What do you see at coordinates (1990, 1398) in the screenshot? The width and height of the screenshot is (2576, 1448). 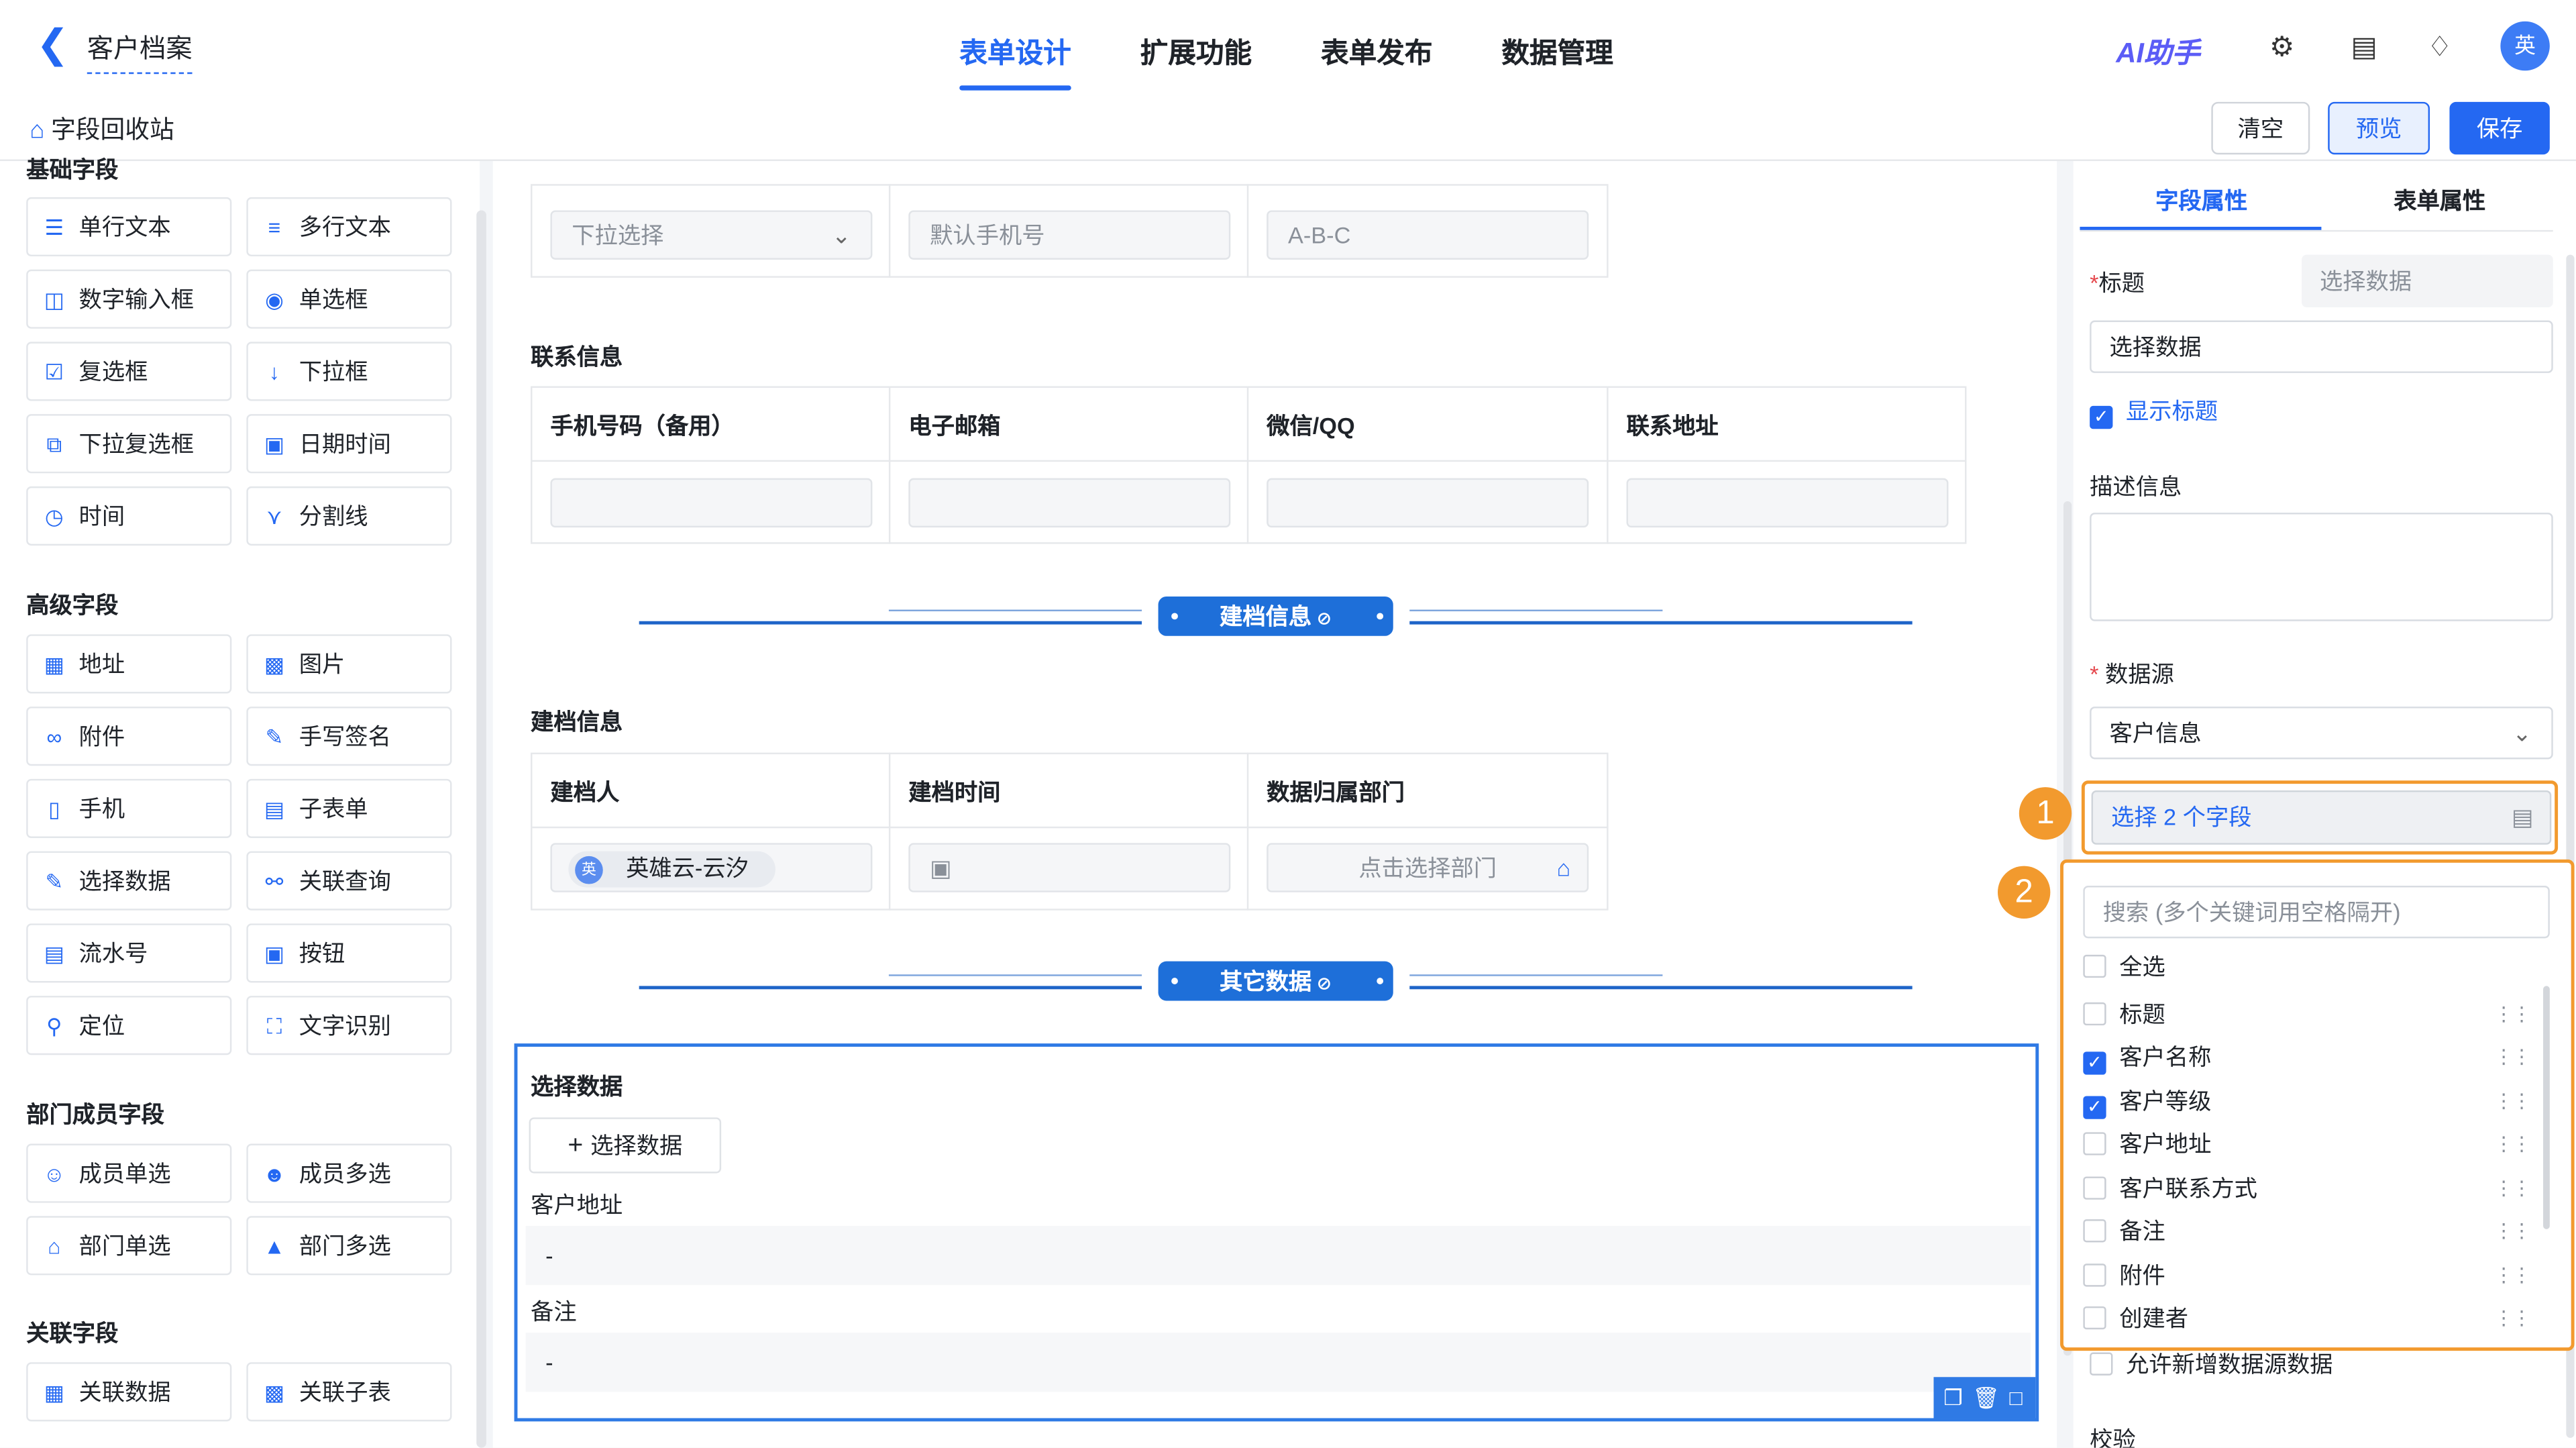 I see `delete-icon: 🗑` at bounding box center [1990, 1398].